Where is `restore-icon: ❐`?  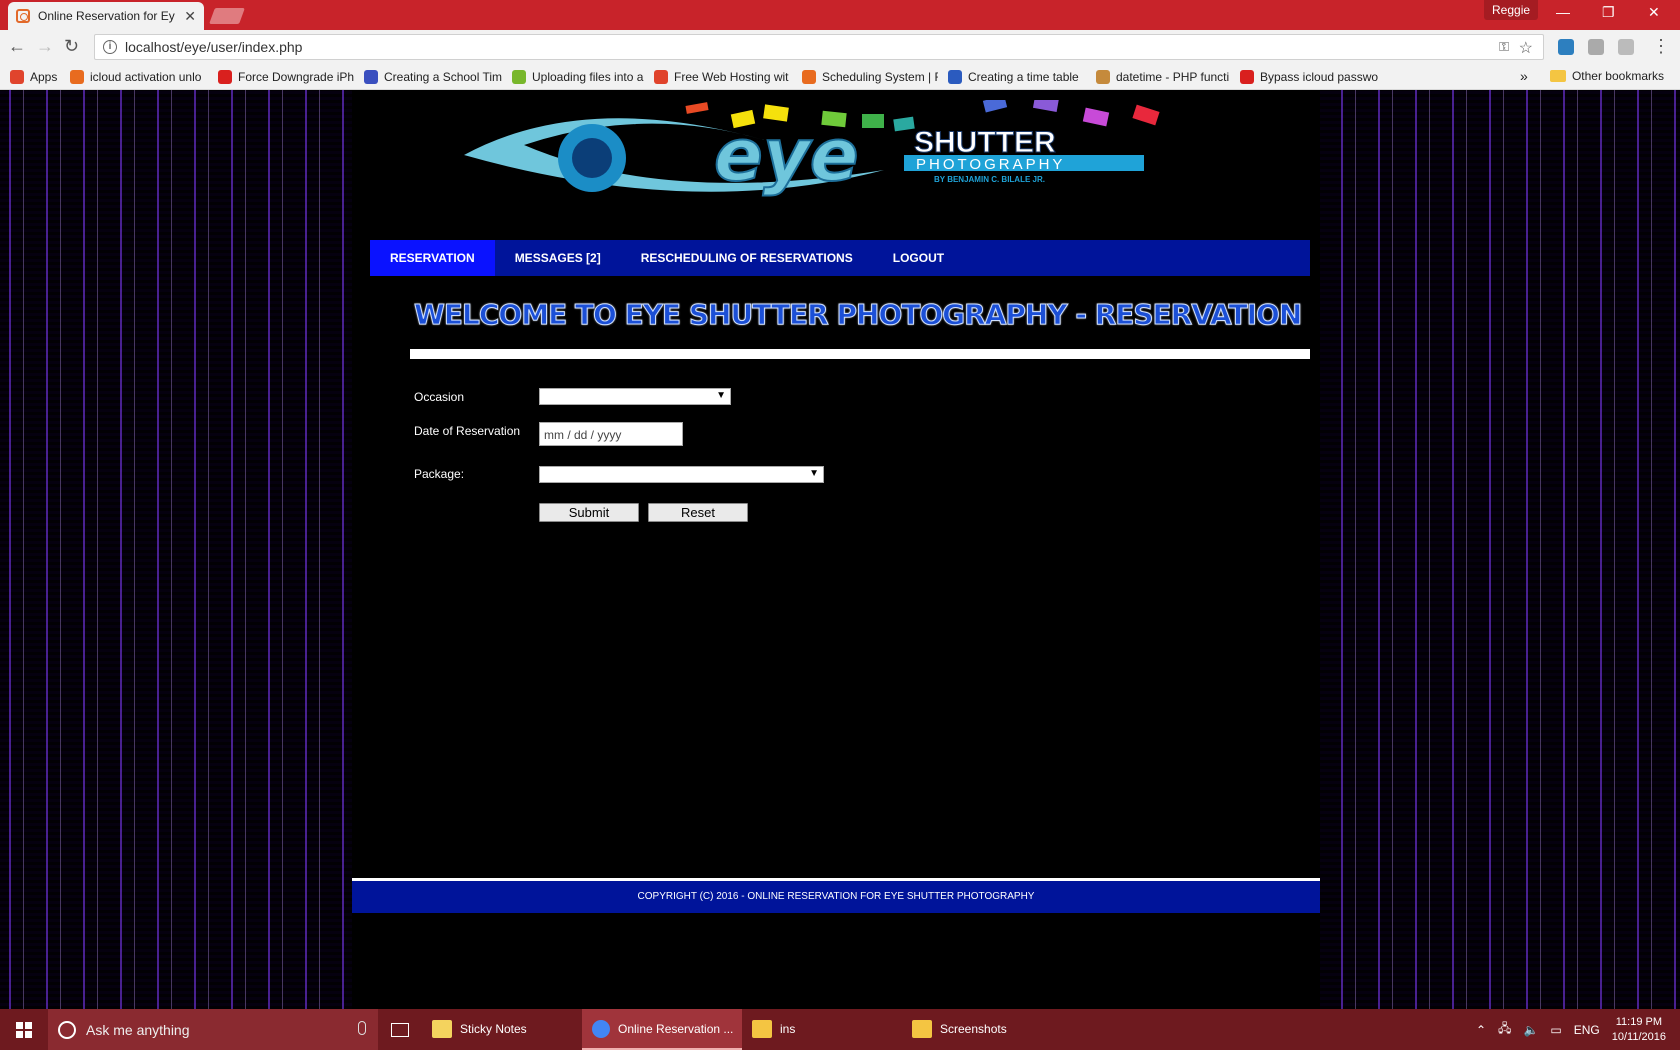 restore-icon: ❐ is located at coordinates (1608, 12).